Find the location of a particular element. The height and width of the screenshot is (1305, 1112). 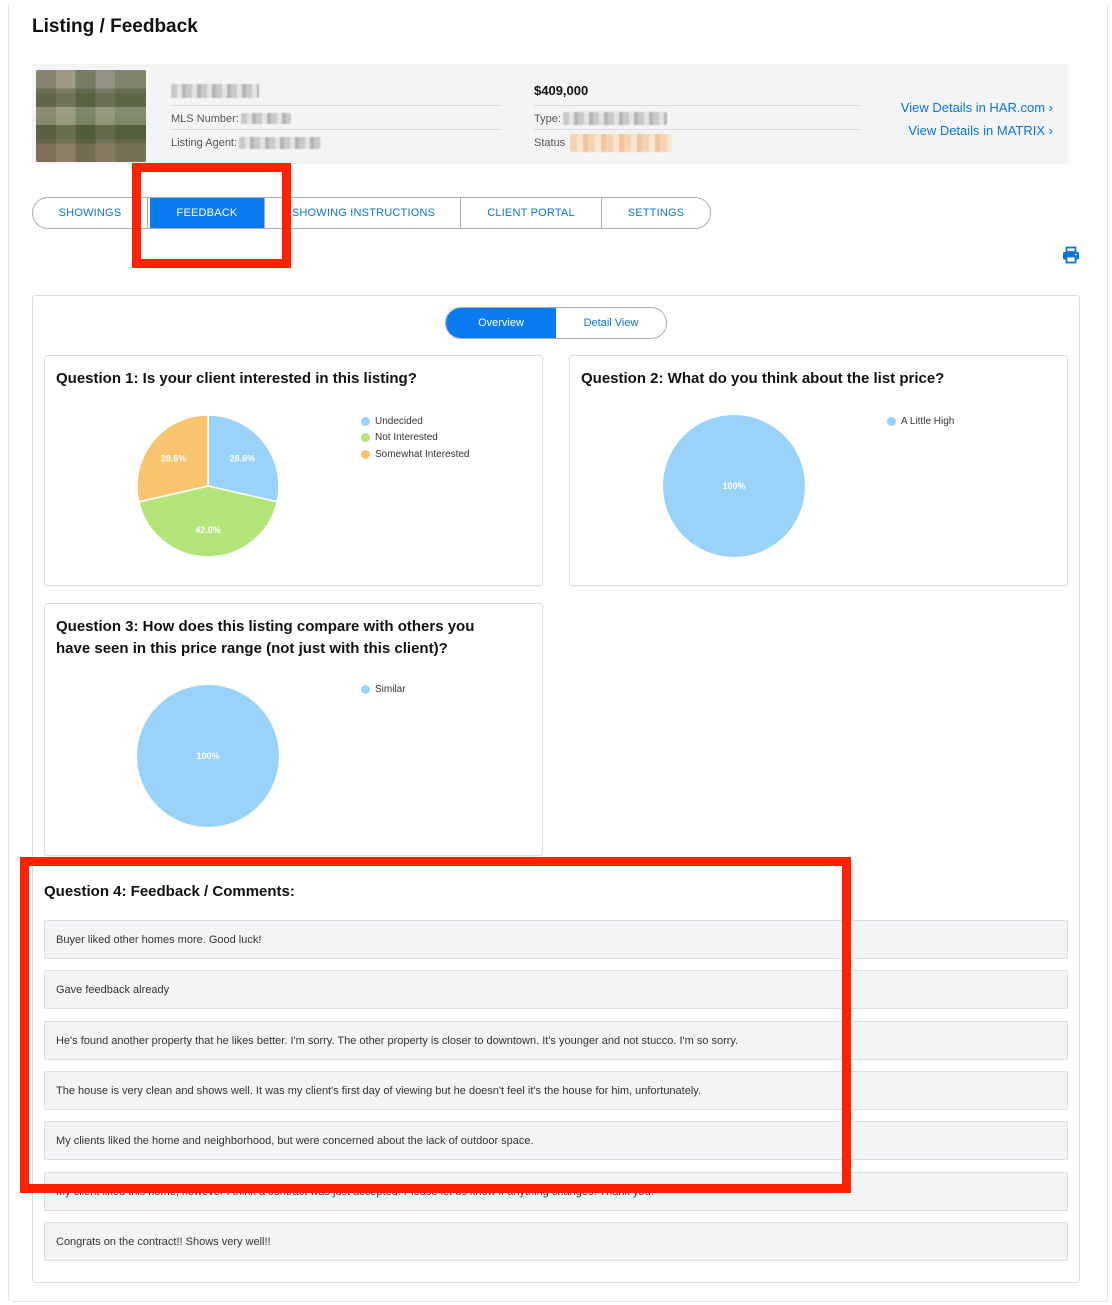

redacted-address is located at coordinates (215, 91).